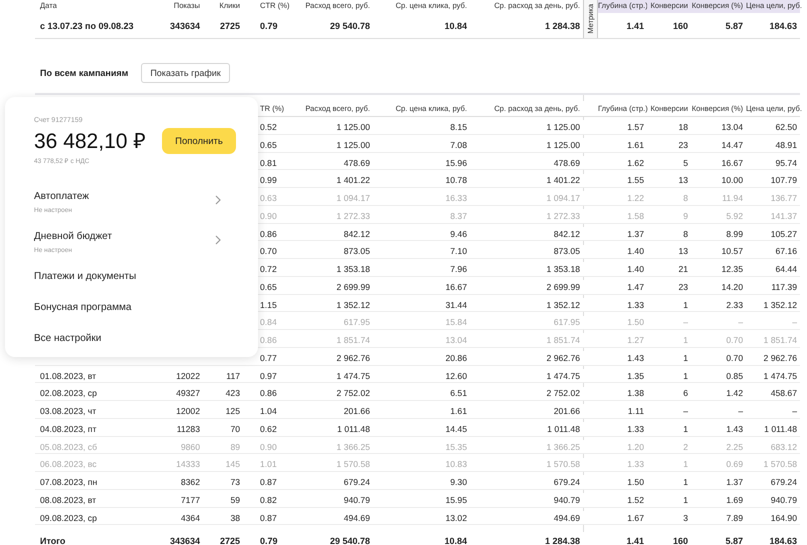  Describe the element at coordinates (199, 141) in the screenshot. I see `top-up-button: Пополнить` at that location.